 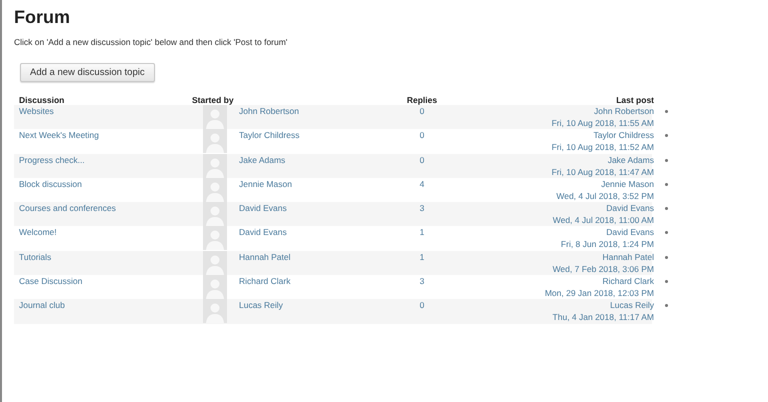 I want to click on last-post-date-link: Thu, 4 Jan 2018, 11:17 AM, so click(x=603, y=317).